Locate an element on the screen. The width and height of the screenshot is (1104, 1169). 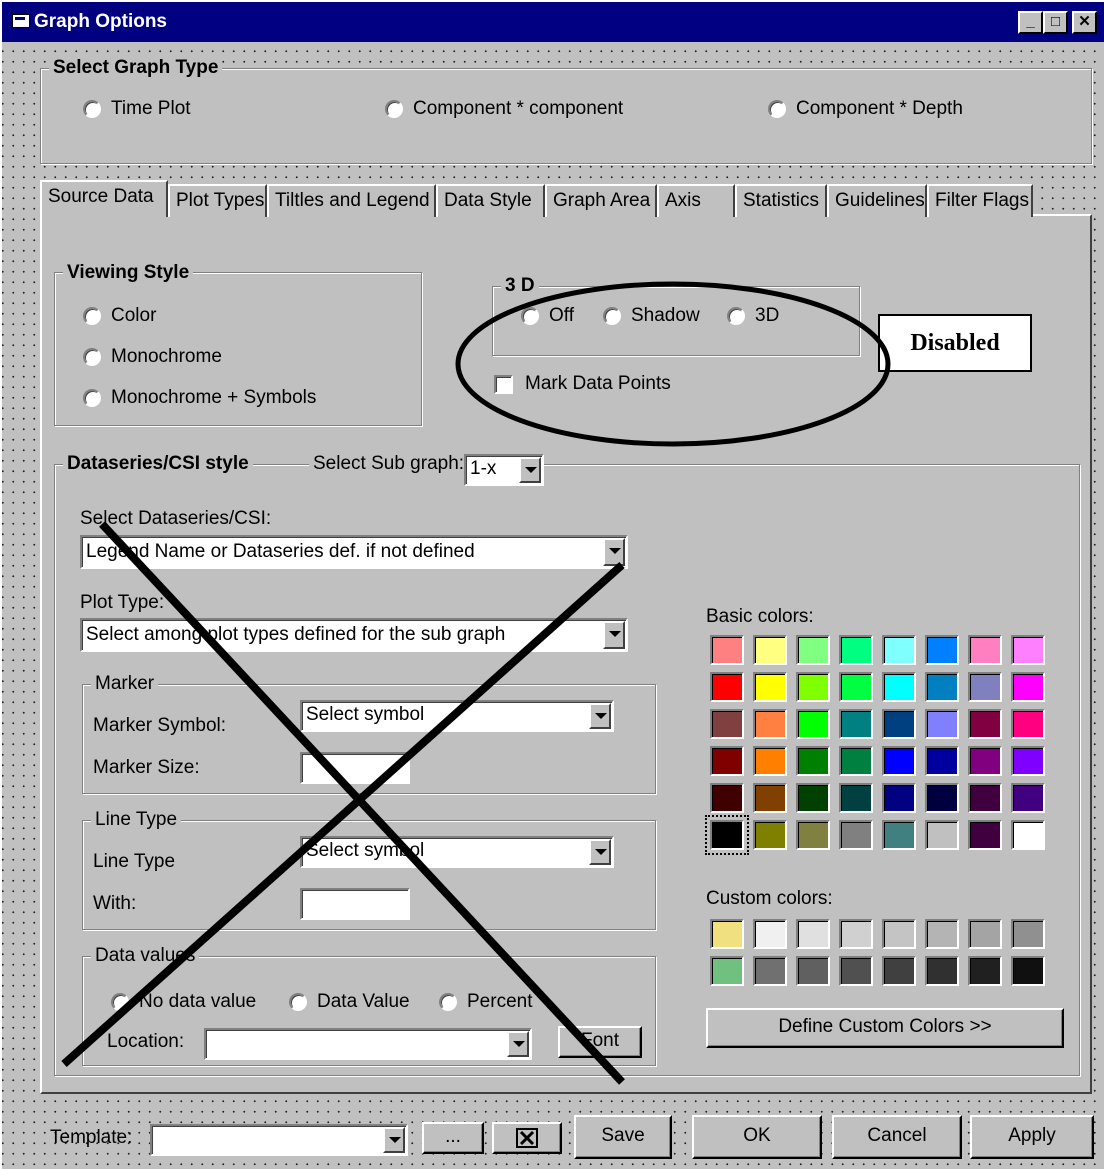
radio-3d-off: Off is located at coordinates (547, 316).